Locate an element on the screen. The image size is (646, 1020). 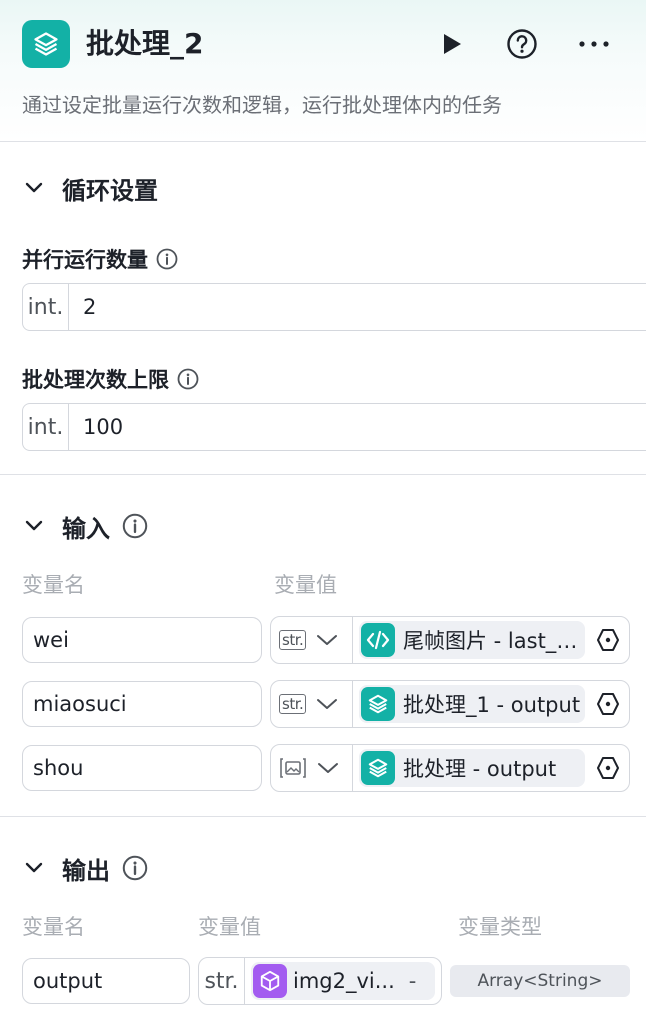
question-circle-icon is located at coordinates (522, 44).